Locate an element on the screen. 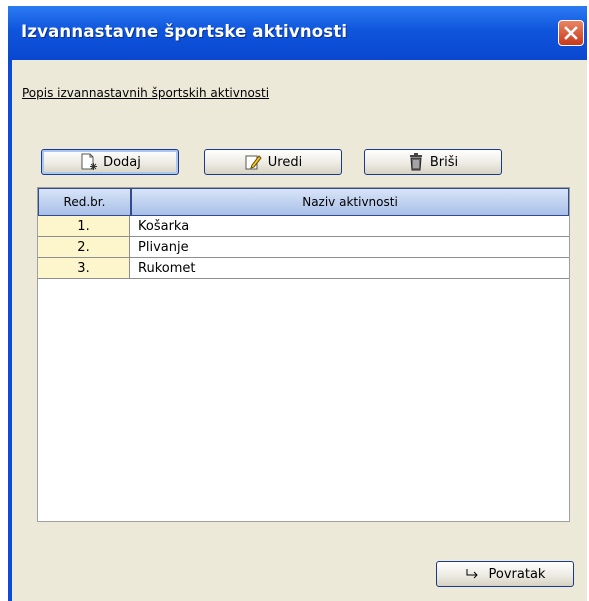 Image resolution: width=589 pixels, height=601 pixels. delete-button: Briši is located at coordinates (433, 162).